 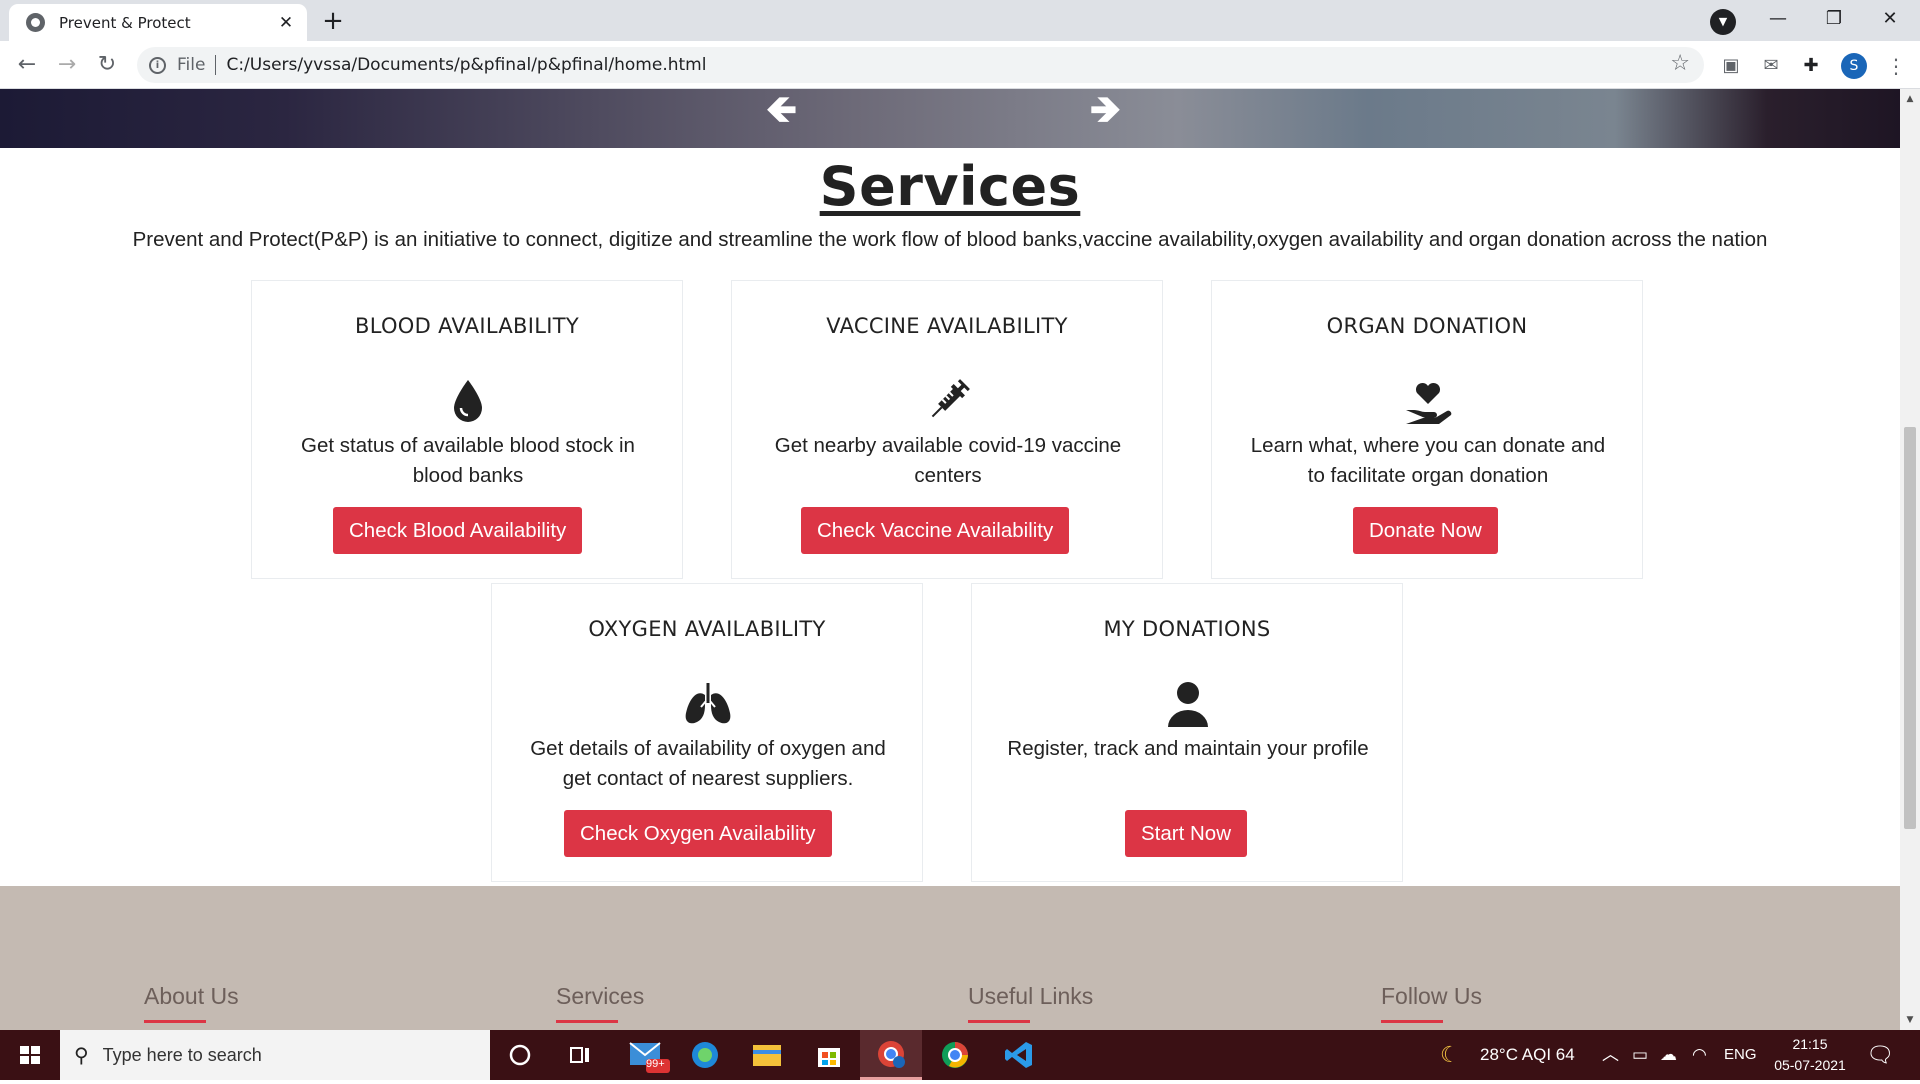 What do you see at coordinates (655, 1064) in the screenshot?
I see `mail-badge: 99+` at bounding box center [655, 1064].